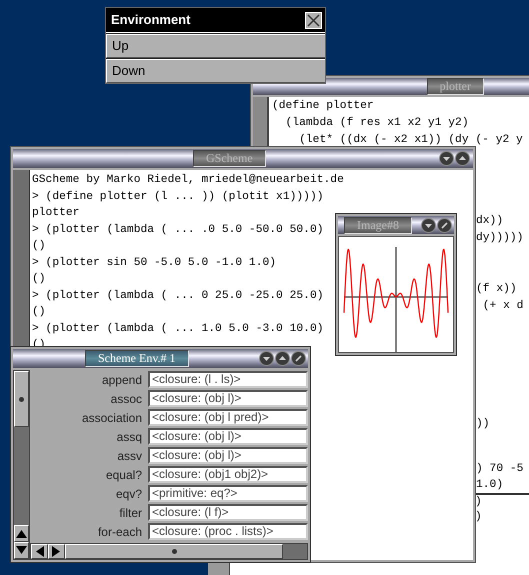 The image size is (529, 575). Describe the element at coordinates (178, 230) in the screenshot. I see `console-line: > (plotter (lambda ( ... .0 5.0 -50.0 50.0)` at that location.